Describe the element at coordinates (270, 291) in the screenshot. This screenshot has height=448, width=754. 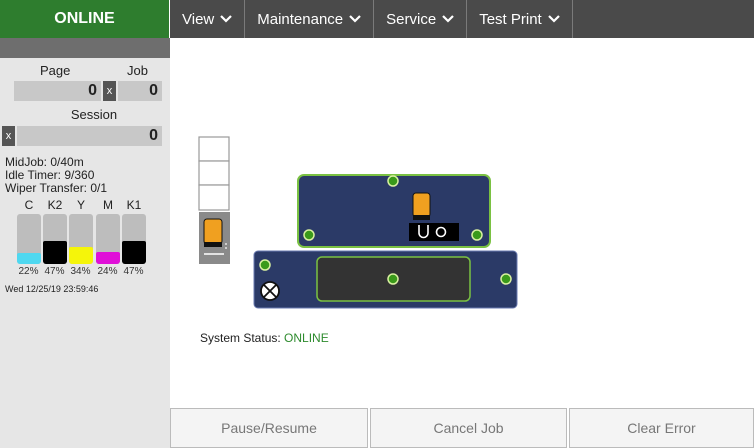
I see `error-x-icon` at that location.